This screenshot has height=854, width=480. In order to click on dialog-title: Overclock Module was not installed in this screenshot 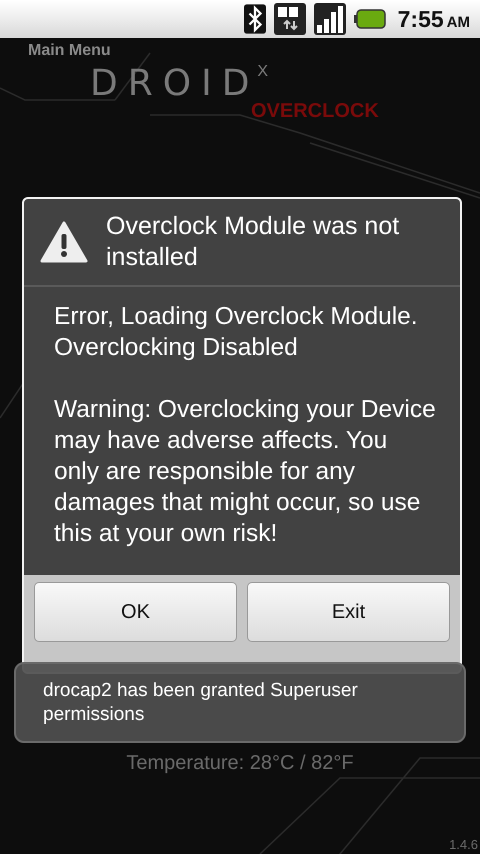, I will do `click(253, 242)`.